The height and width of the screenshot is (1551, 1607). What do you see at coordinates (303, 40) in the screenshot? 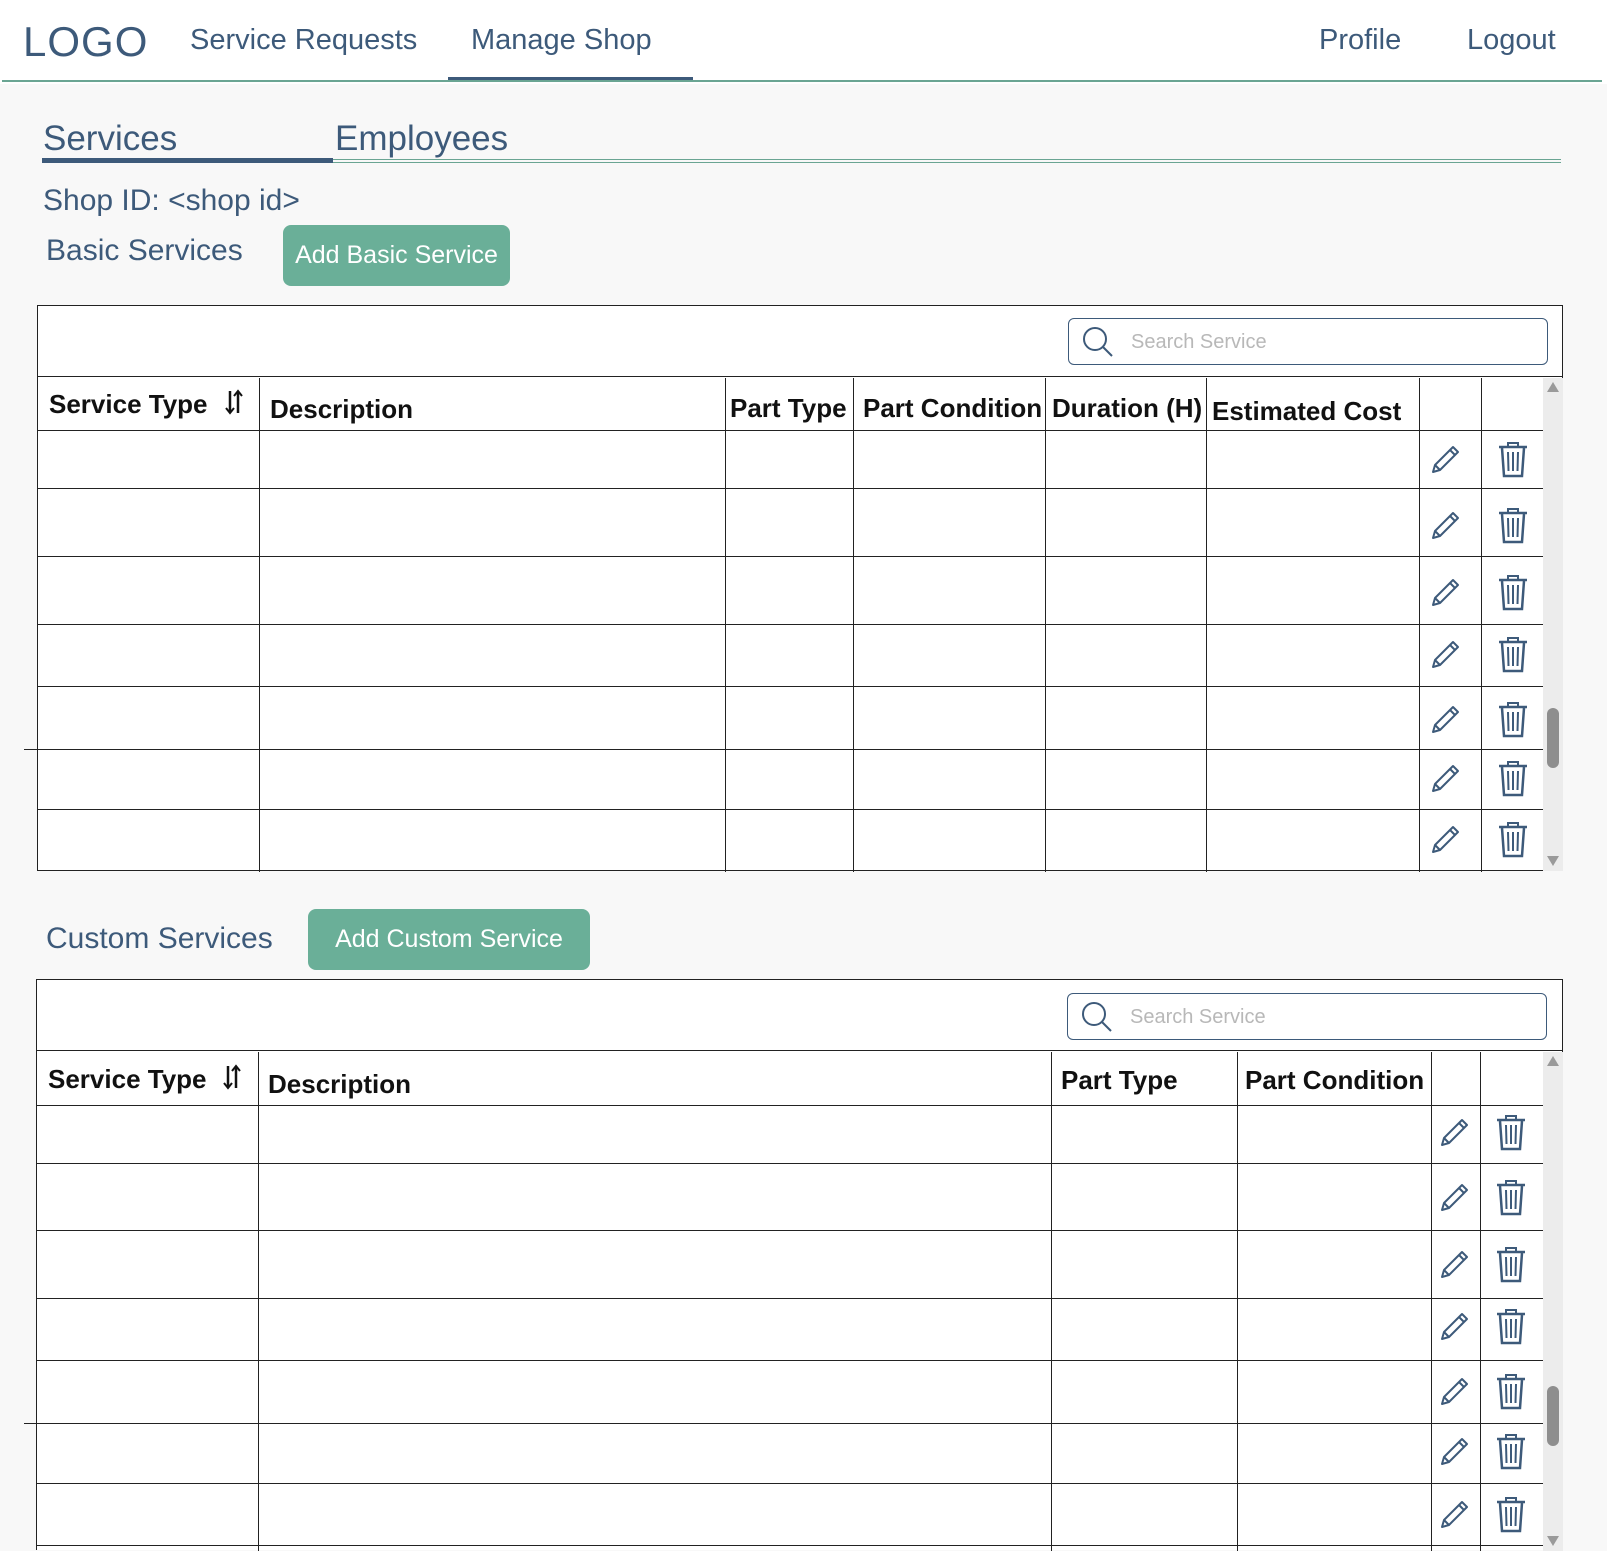
I see `nav-link-service-requests: Service Requests` at bounding box center [303, 40].